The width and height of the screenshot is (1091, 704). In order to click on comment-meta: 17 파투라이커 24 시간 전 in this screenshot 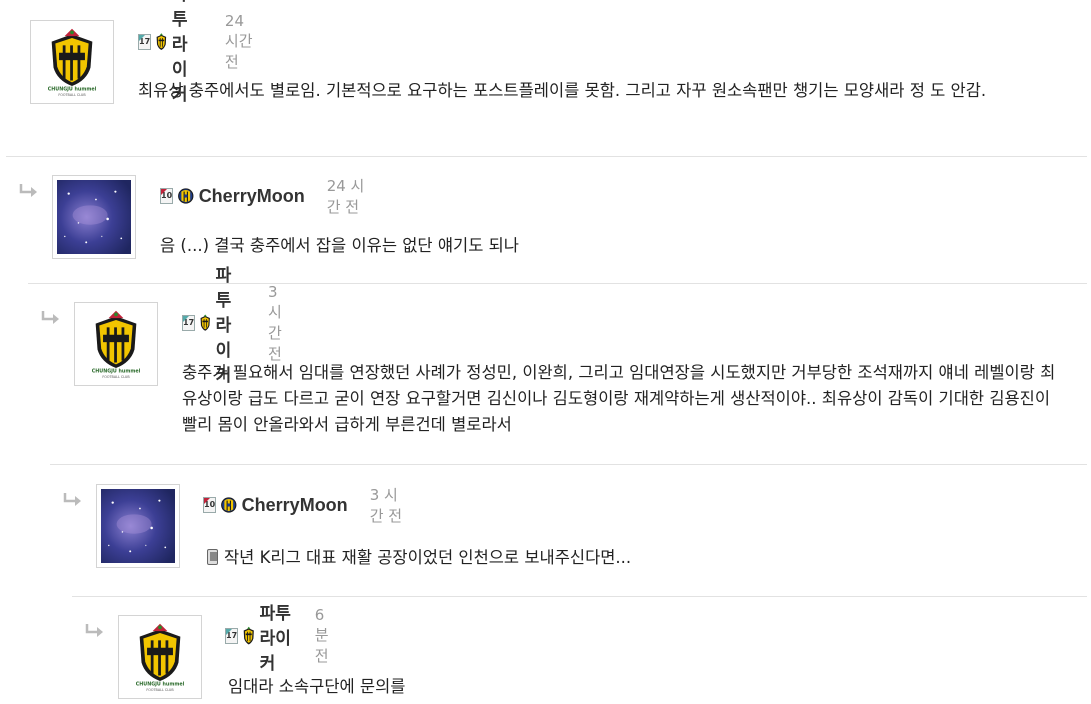, I will do `click(195, 52)`.